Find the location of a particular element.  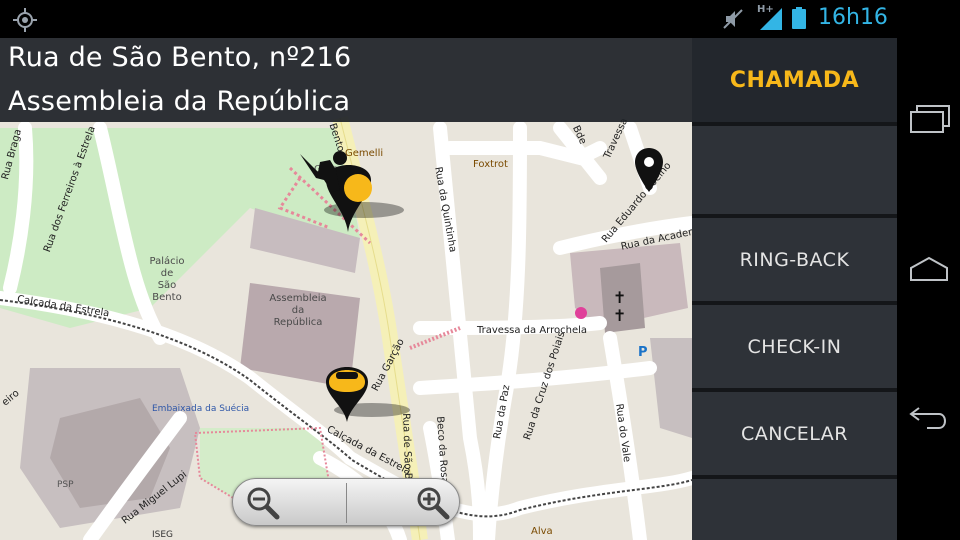

status-bar: H+ 16h16 is located at coordinates (448, 19).